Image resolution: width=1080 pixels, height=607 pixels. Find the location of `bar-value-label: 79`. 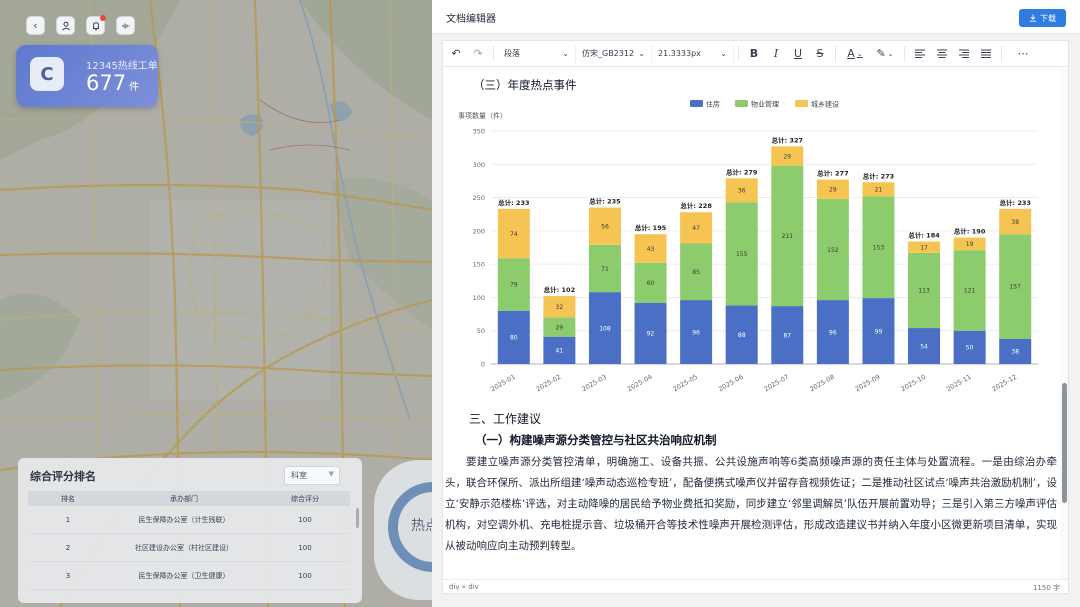

bar-value-label: 79 is located at coordinates (514, 285).